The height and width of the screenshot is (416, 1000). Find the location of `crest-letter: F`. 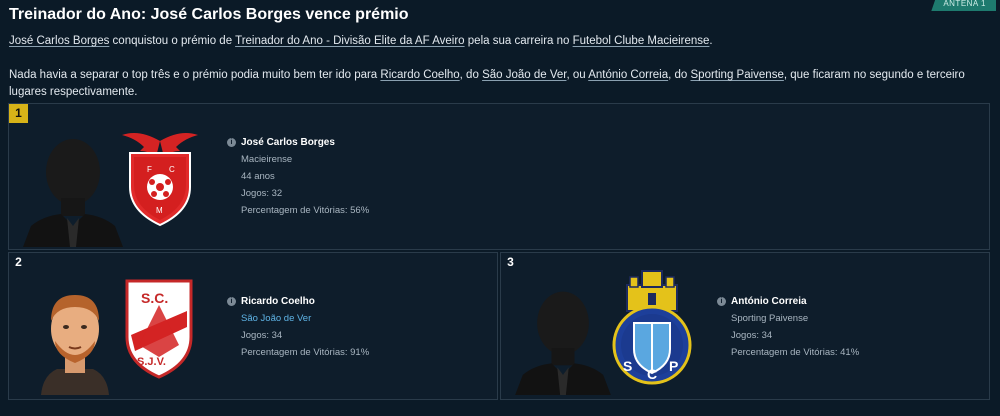

crest-letter: F is located at coordinates (149, 169).